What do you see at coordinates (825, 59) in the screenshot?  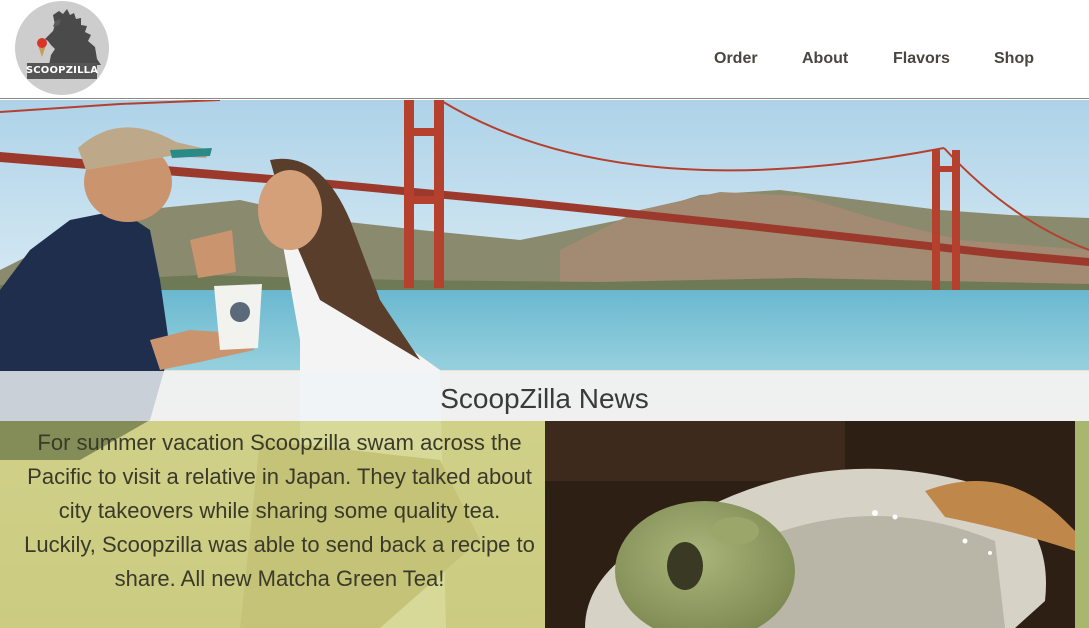 I see `nav-about-link: About` at bounding box center [825, 59].